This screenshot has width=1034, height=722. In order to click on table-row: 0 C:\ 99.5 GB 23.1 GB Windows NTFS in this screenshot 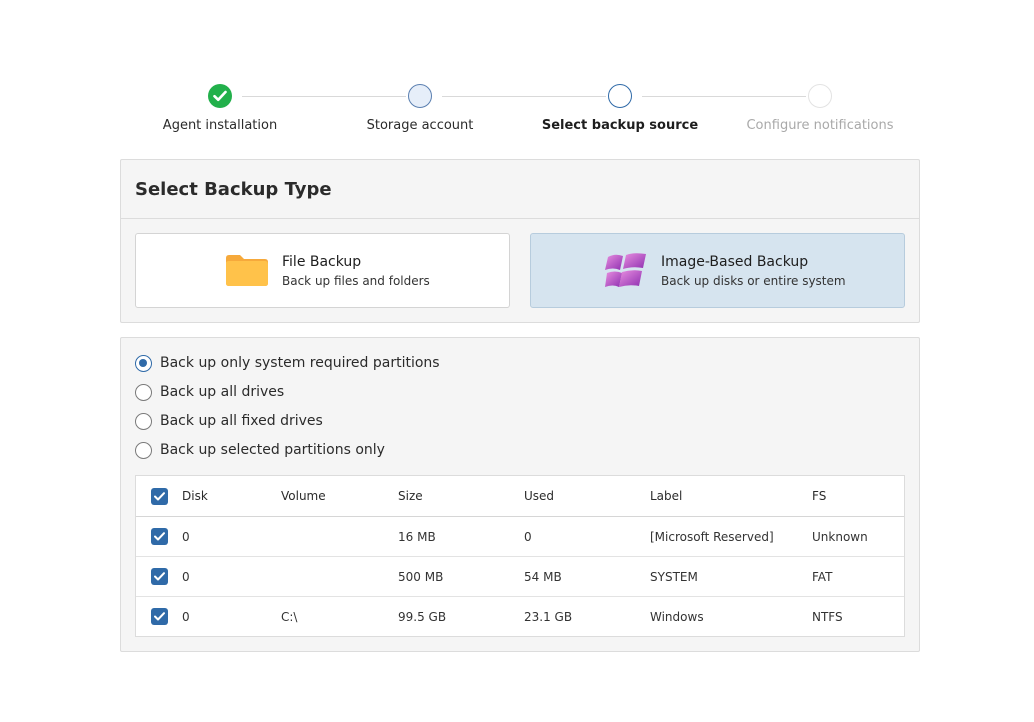, I will do `click(520, 616)`.